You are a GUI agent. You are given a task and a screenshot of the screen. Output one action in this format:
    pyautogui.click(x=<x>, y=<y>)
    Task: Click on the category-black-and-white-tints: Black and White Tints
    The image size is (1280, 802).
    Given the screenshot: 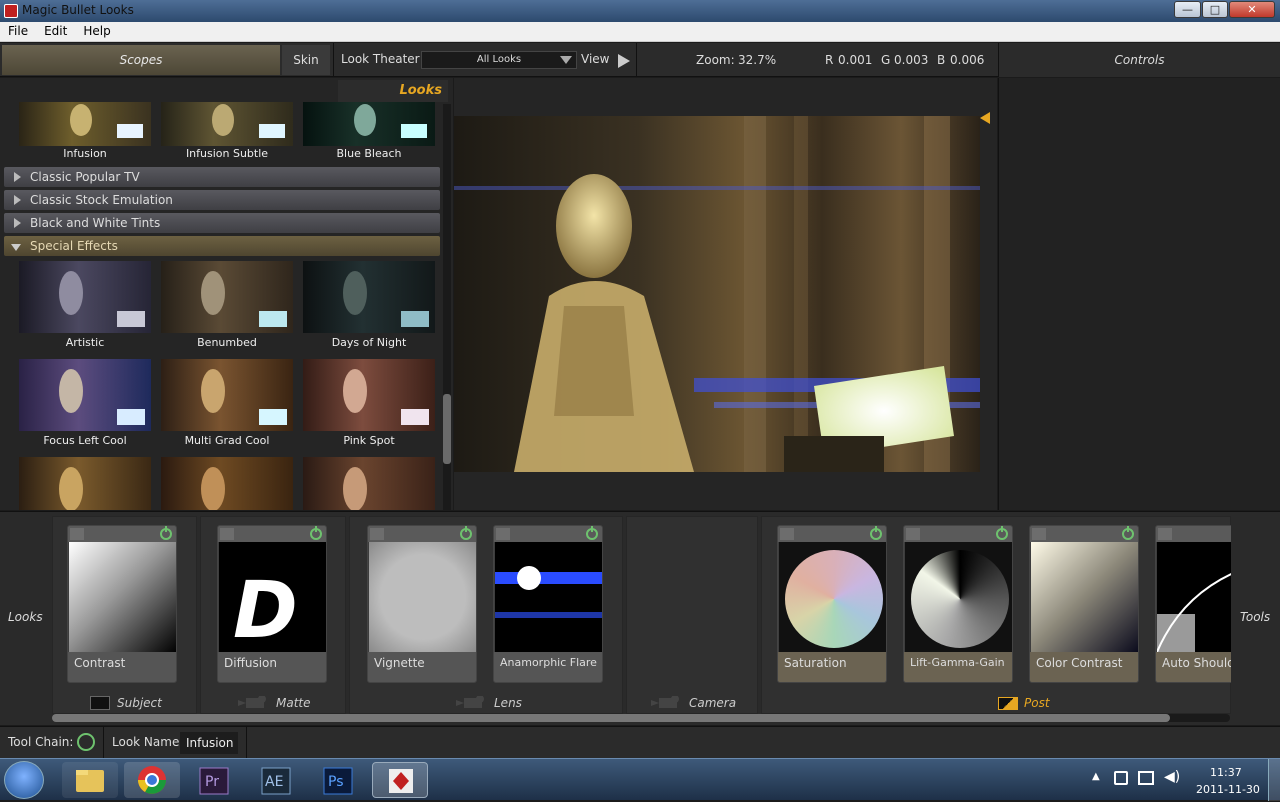 What is the action you would take?
    pyautogui.click(x=222, y=223)
    